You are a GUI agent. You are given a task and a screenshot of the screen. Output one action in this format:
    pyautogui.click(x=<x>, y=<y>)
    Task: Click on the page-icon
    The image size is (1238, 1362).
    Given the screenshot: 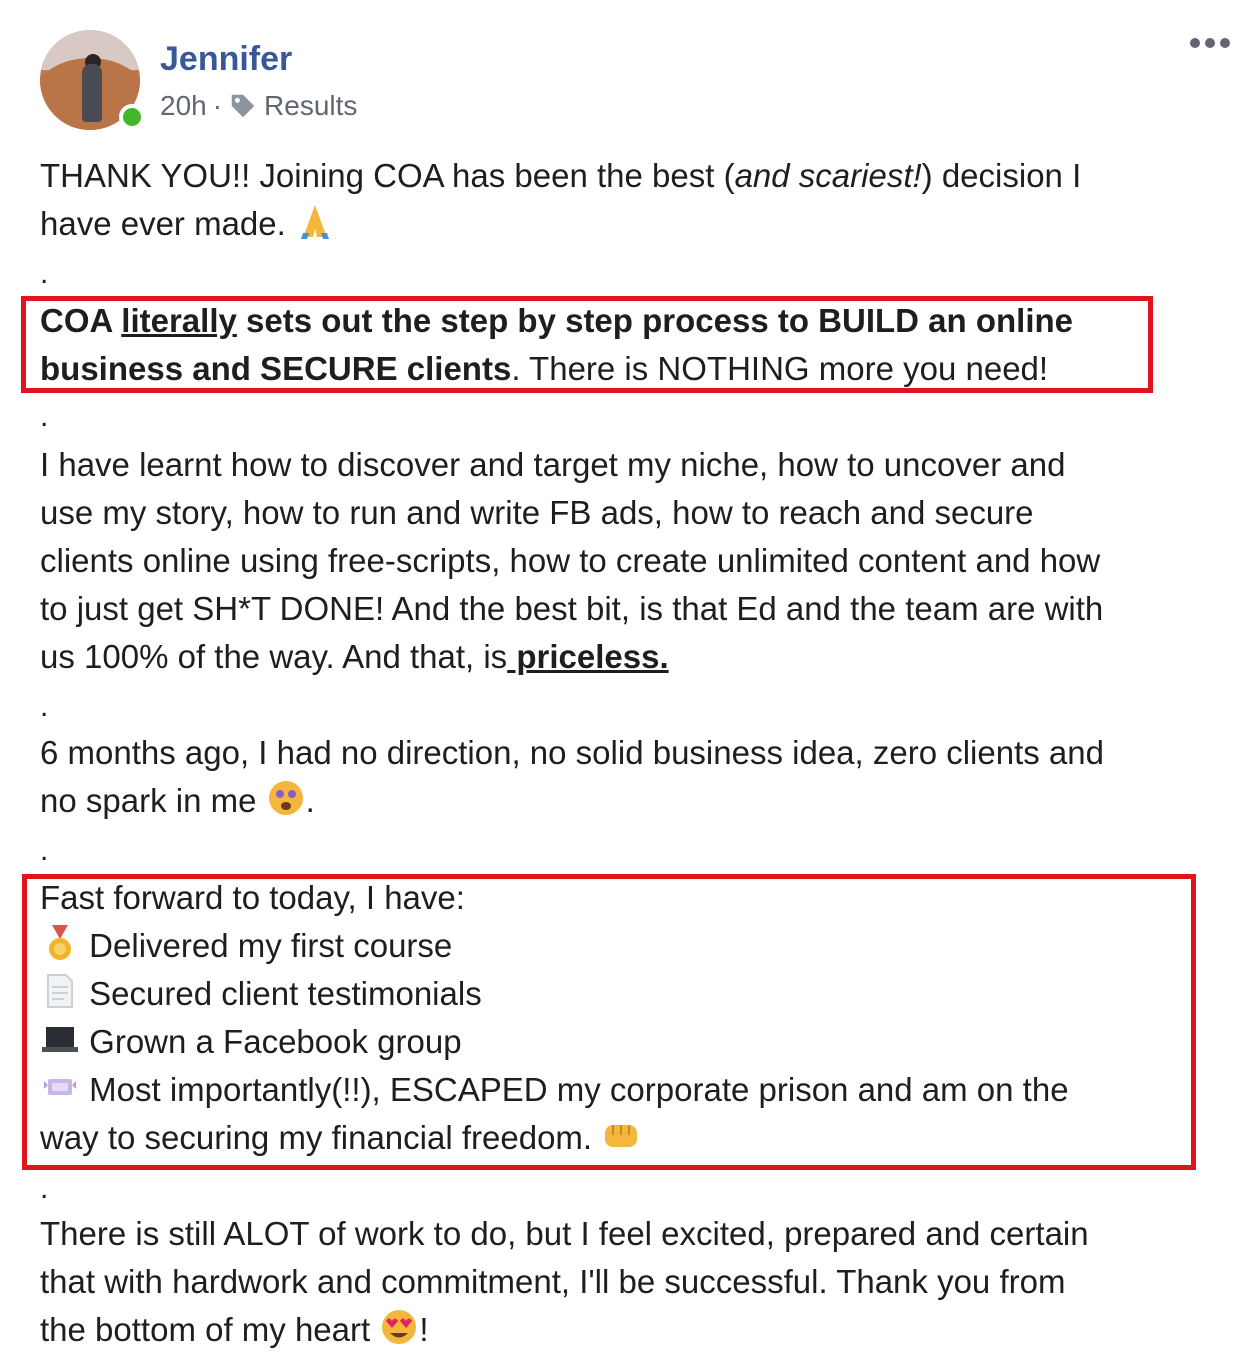 What is the action you would take?
    pyautogui.click(x=60, y=991)
    